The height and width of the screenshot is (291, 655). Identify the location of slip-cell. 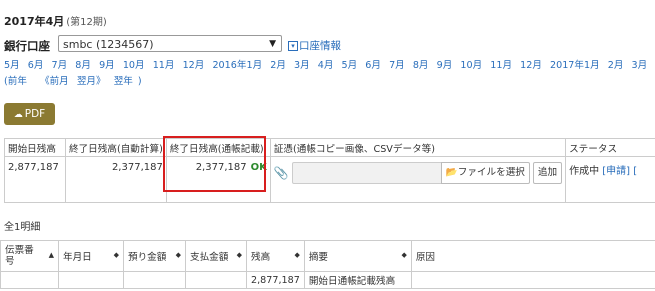
(29, 280).